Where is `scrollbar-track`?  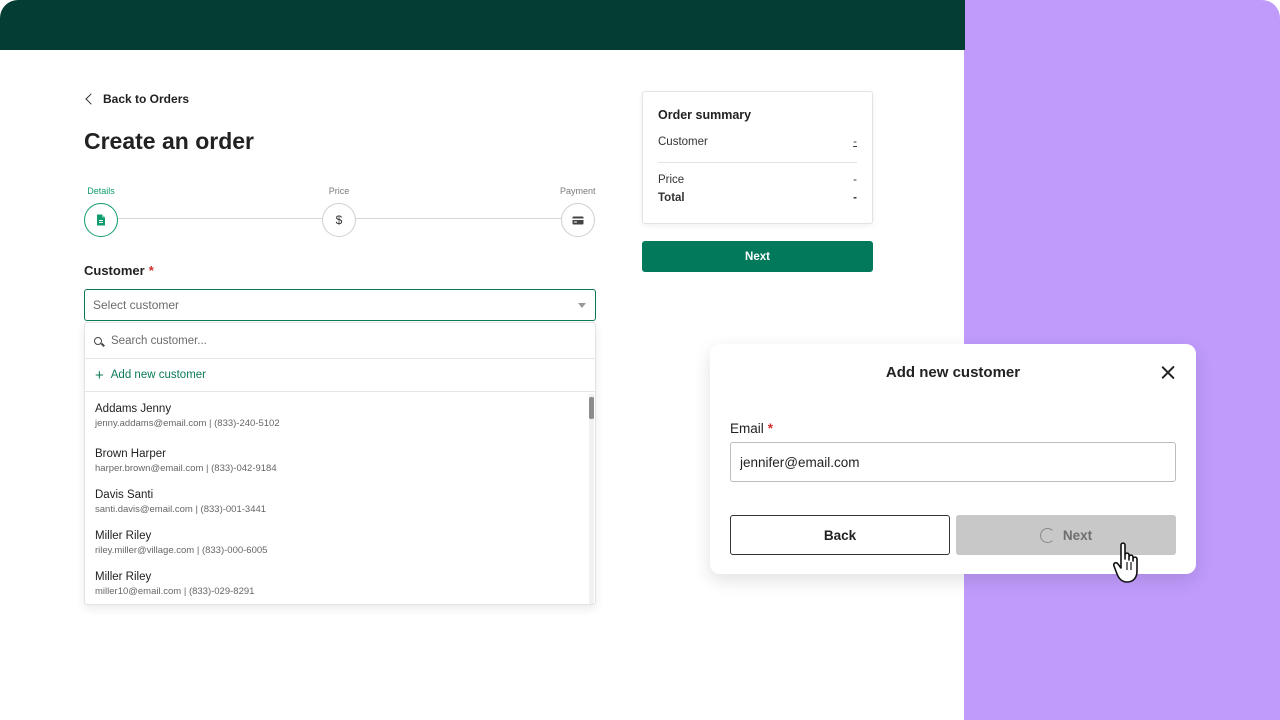
scrollbar-track is located at coordinates (591, 499).